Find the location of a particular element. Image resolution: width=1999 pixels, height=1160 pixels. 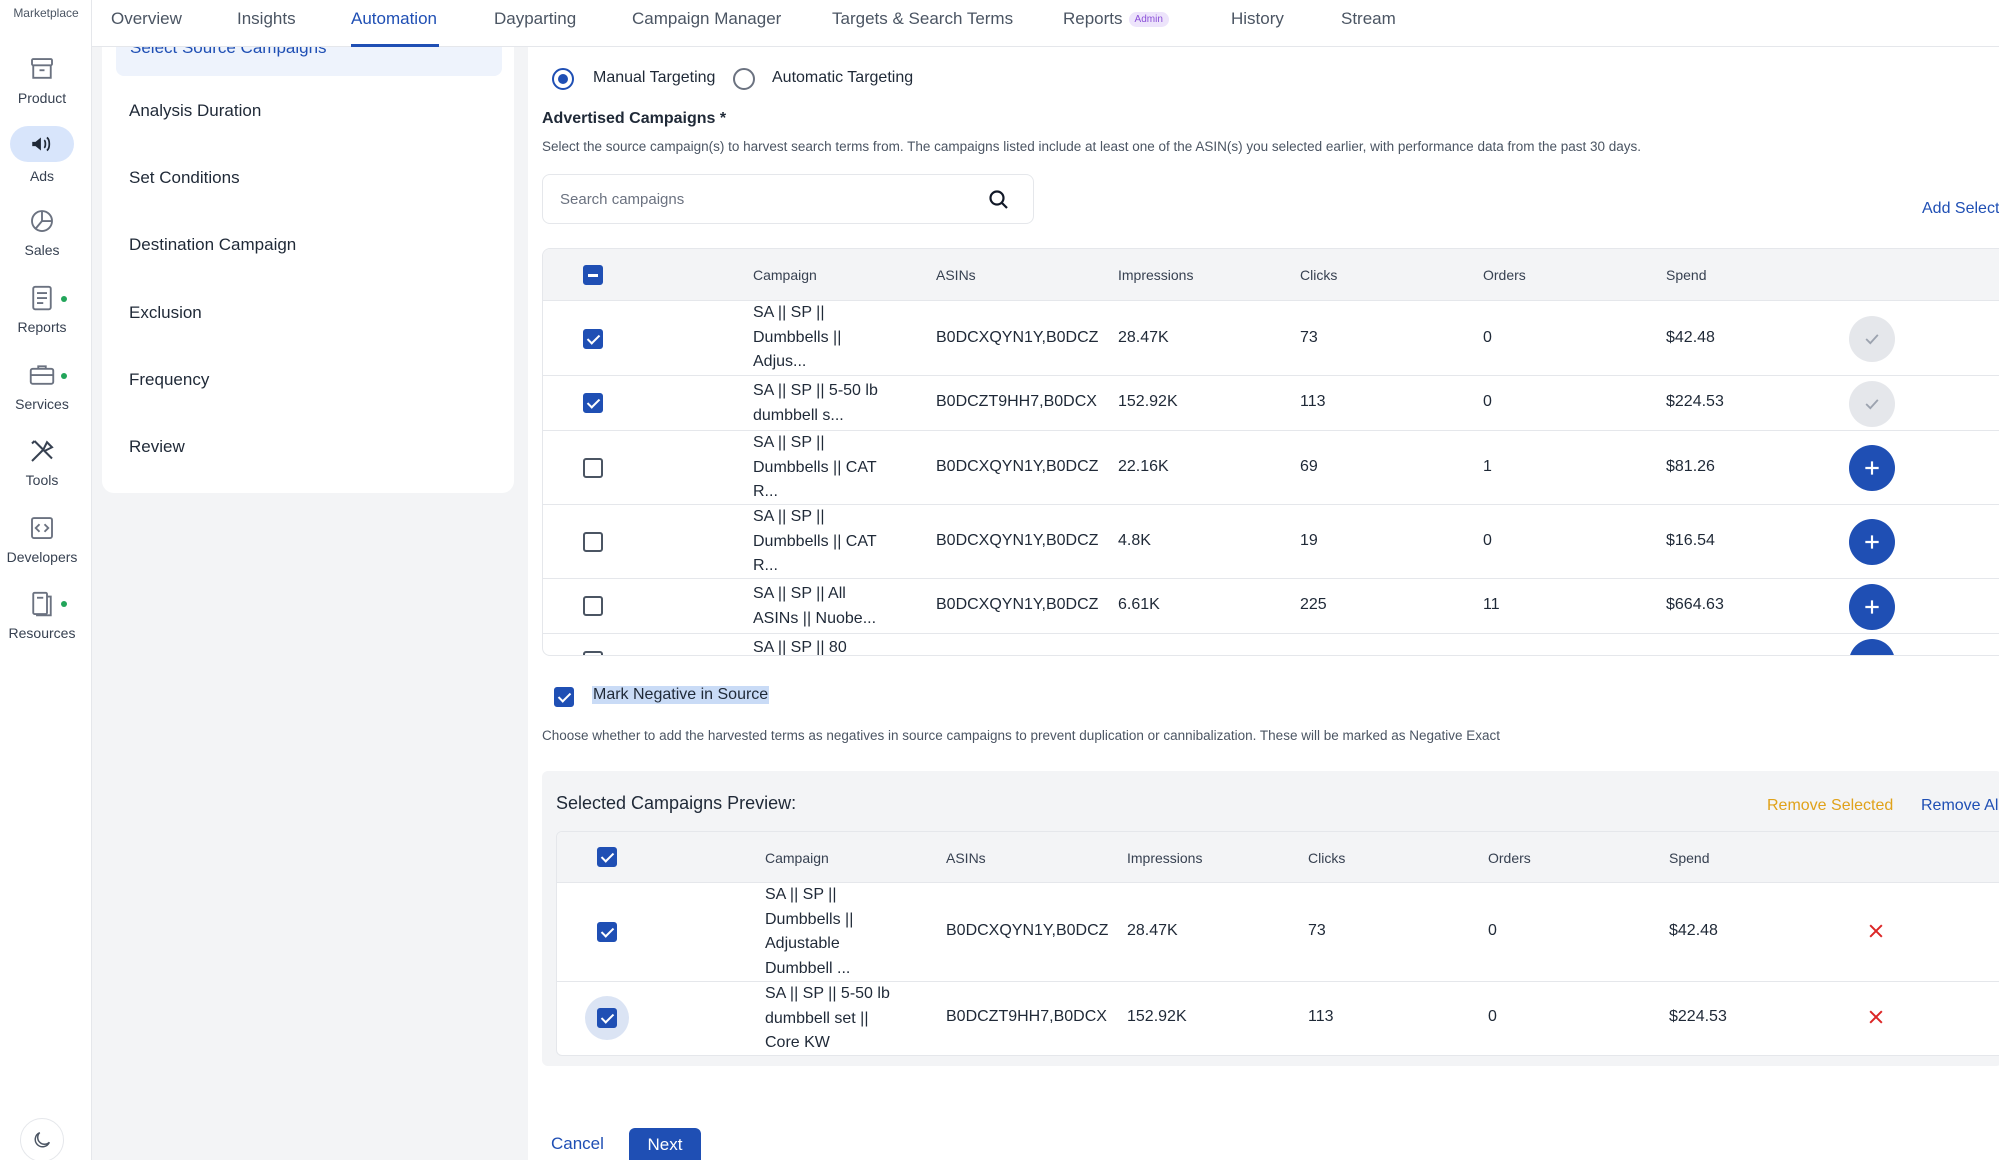

orders-cell: 1 is located at coordinates (1487, 466).